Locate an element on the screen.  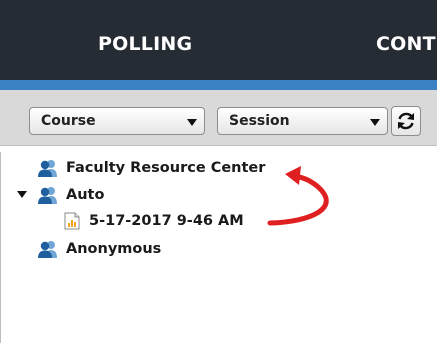
tab-content: CONT is located at coordinates (406, 44).